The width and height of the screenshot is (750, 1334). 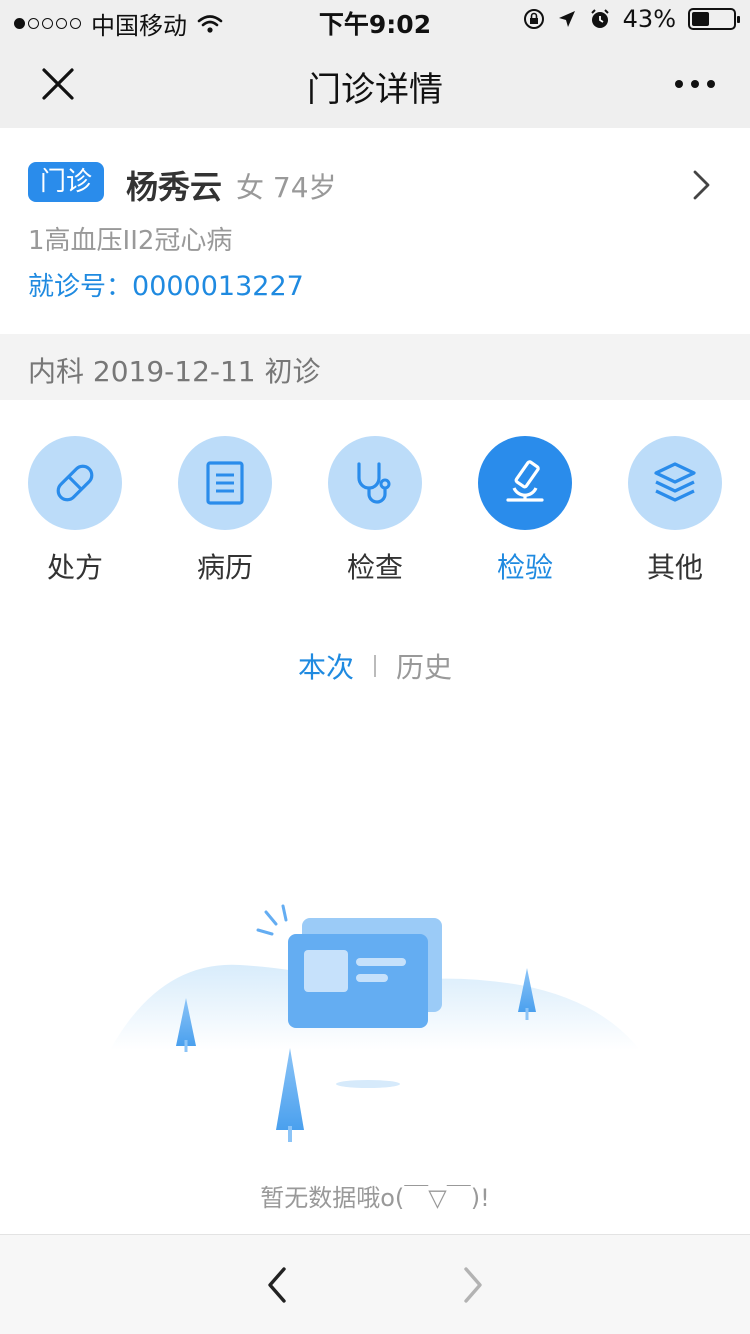 What do you see at coordinates (218, 286) in the screenshot?
I see `visit-number-value: 0000013227` at bounding box center [218, 286].